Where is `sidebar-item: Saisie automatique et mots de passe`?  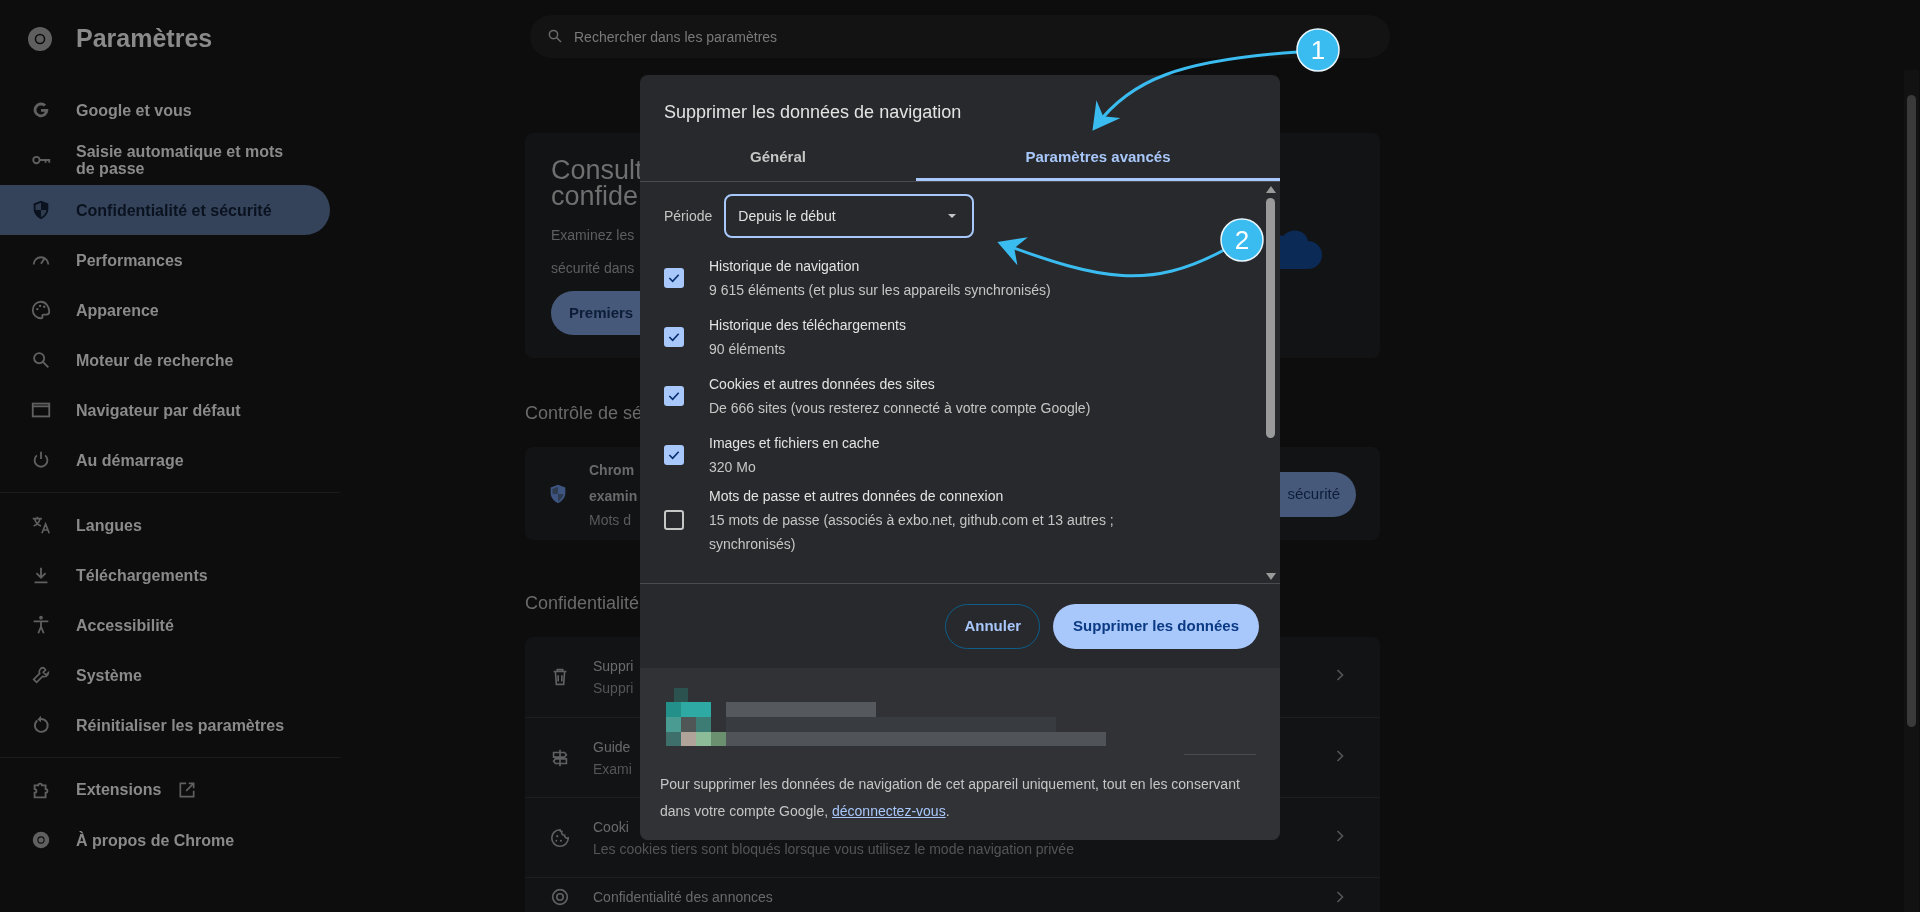
sidebar-item: Saisie automatique et mots de passe is located at coordinates (165, 160).